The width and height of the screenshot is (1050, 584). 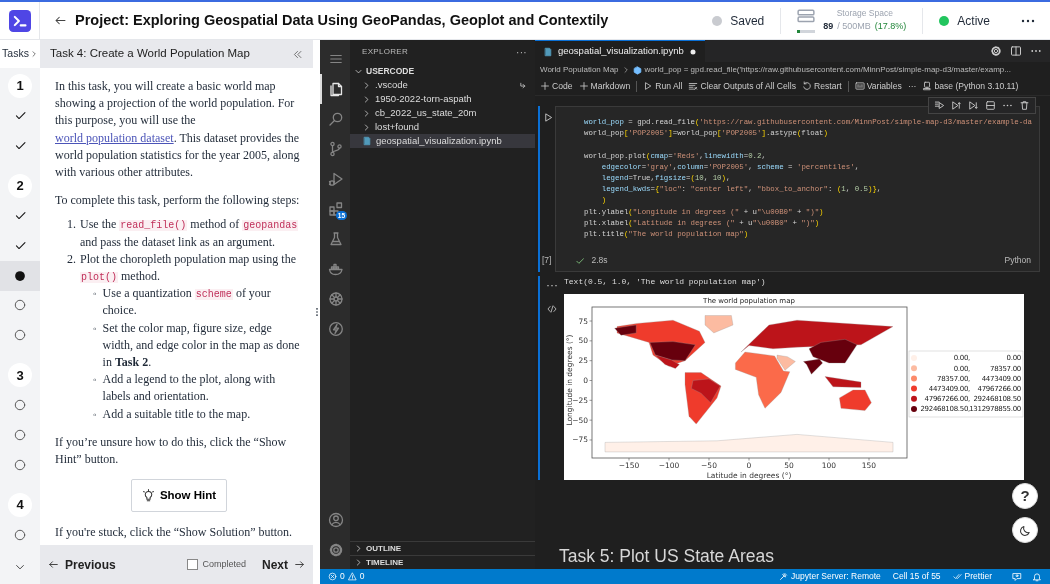 What do you see at coordinates (336, 89) in the screenshot?
I see `files-icon` at bounding box center [336, 89].